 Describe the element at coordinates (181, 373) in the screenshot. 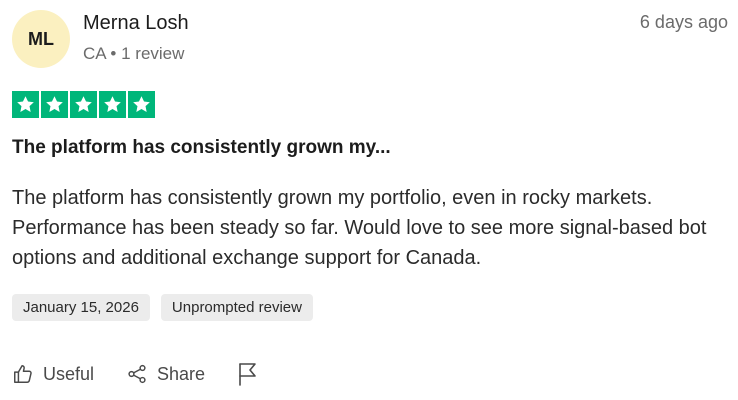

I see `share-label: Share` at that location.